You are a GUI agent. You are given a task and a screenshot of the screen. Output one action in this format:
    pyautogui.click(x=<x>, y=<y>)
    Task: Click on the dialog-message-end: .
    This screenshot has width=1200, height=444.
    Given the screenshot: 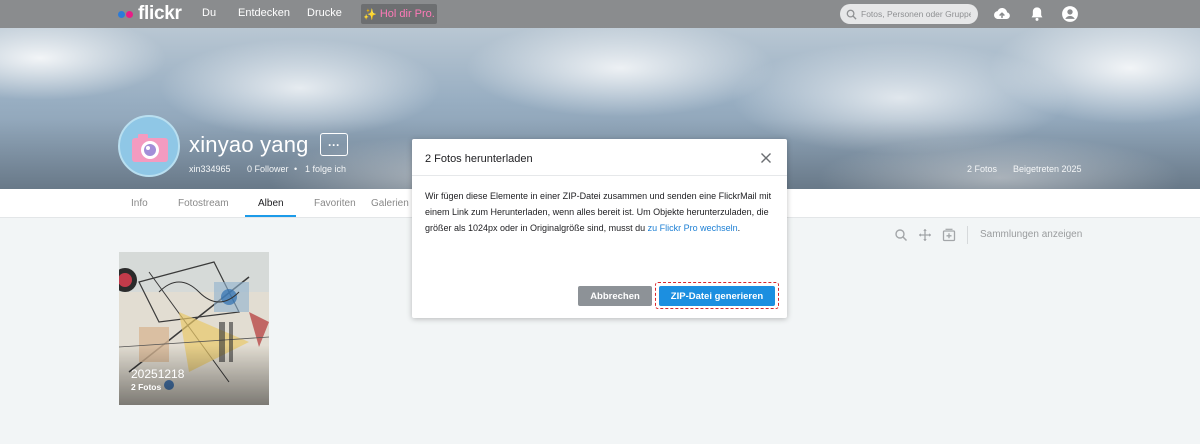 What is the action you would take?
    pyautogui.click(x=739, y=228)
    